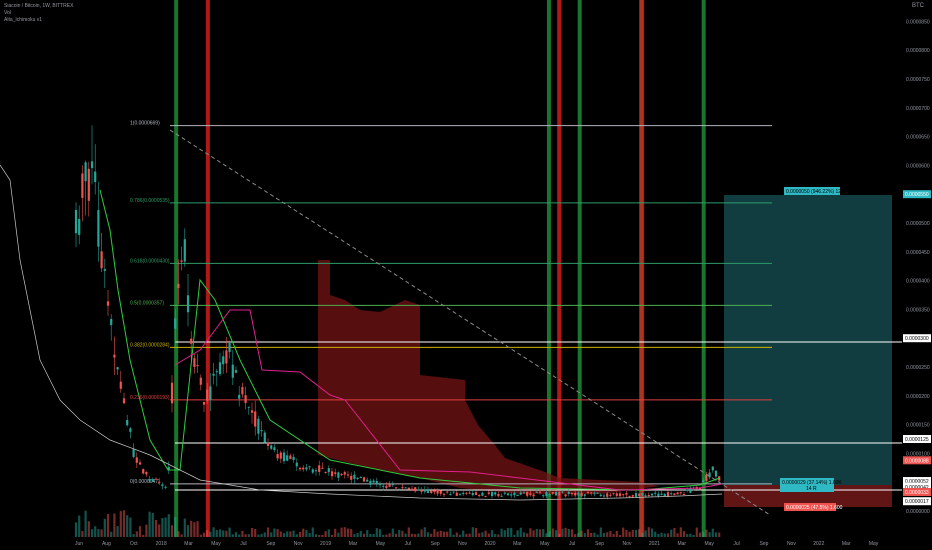 The image size is (932, 550). What do you see at coordinates (145, 482) in the screenshot?
I see `fib-level-label: 0(0.0000047)` at bounding box center [145, 482].